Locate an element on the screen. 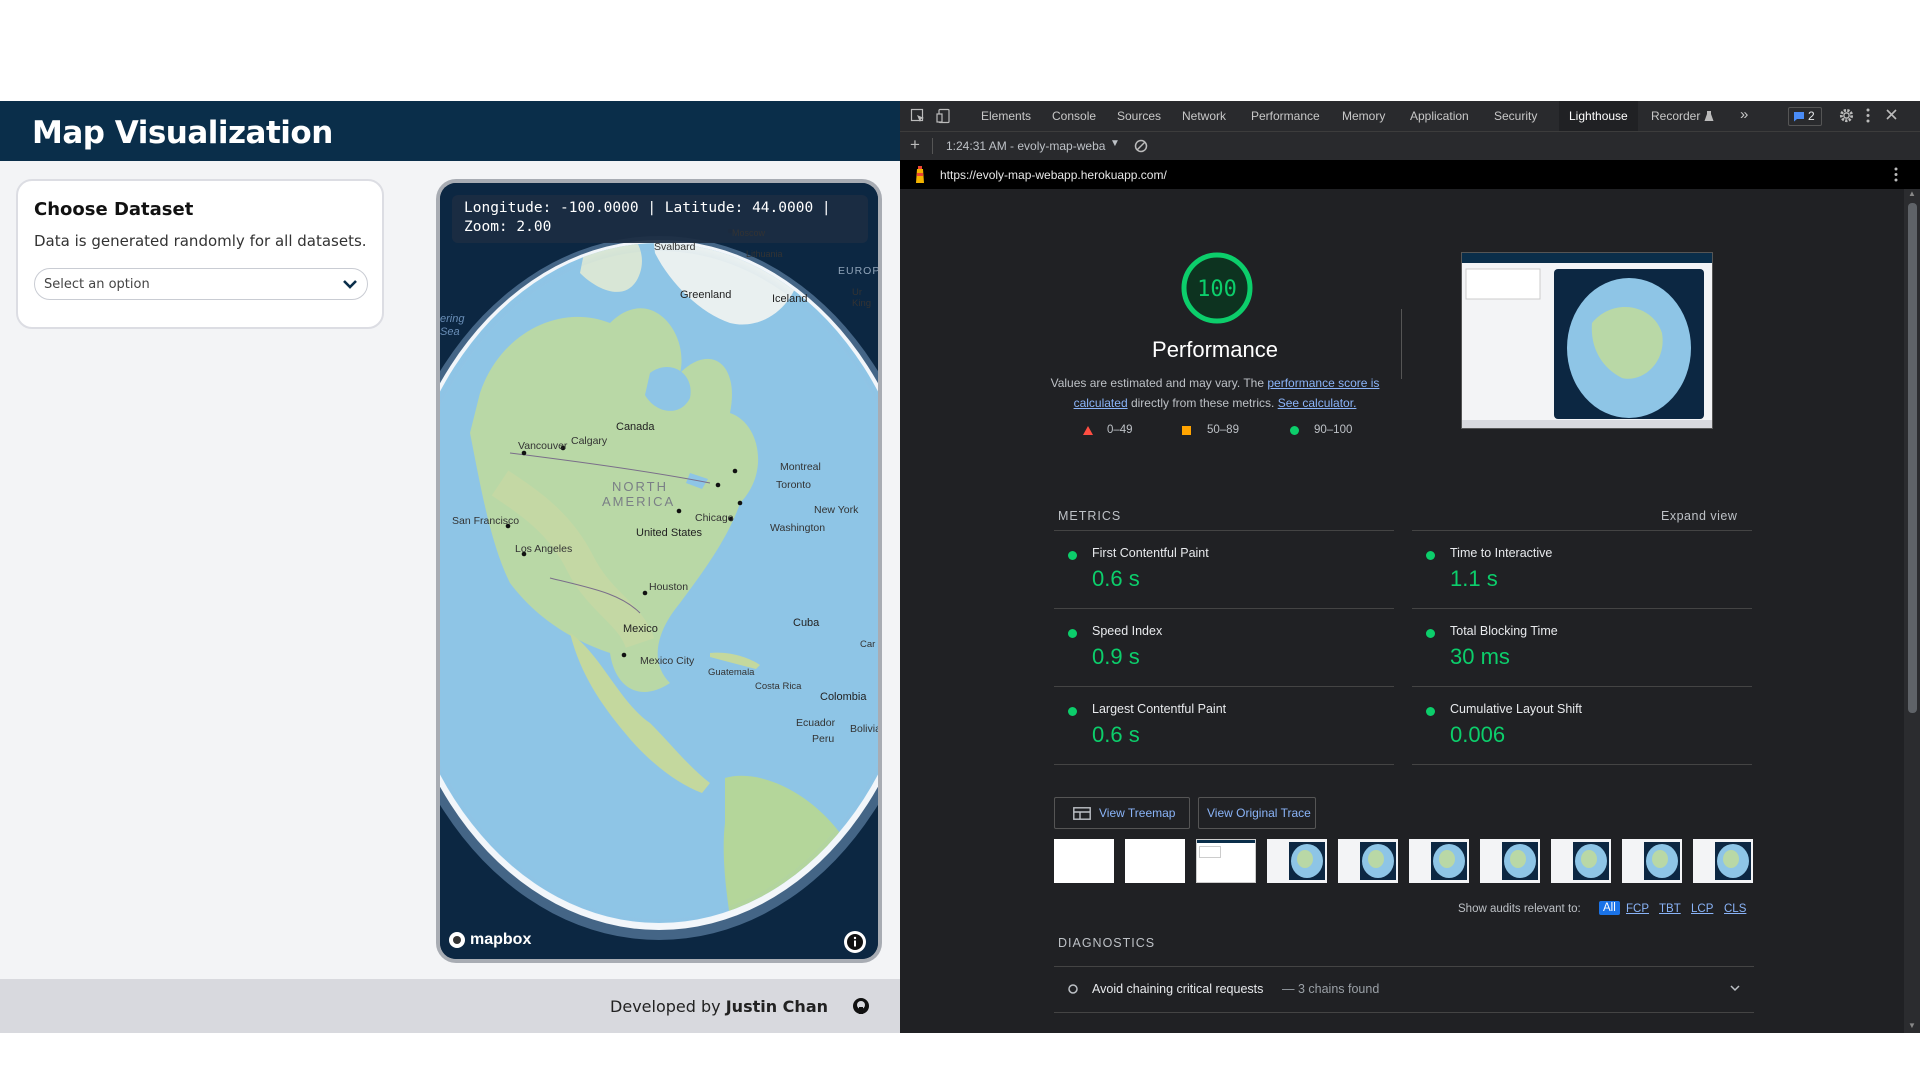 The width and height of the screenshot is (1920, 1080). map-label-uk: Ur King is located at coordinates (862, 298).